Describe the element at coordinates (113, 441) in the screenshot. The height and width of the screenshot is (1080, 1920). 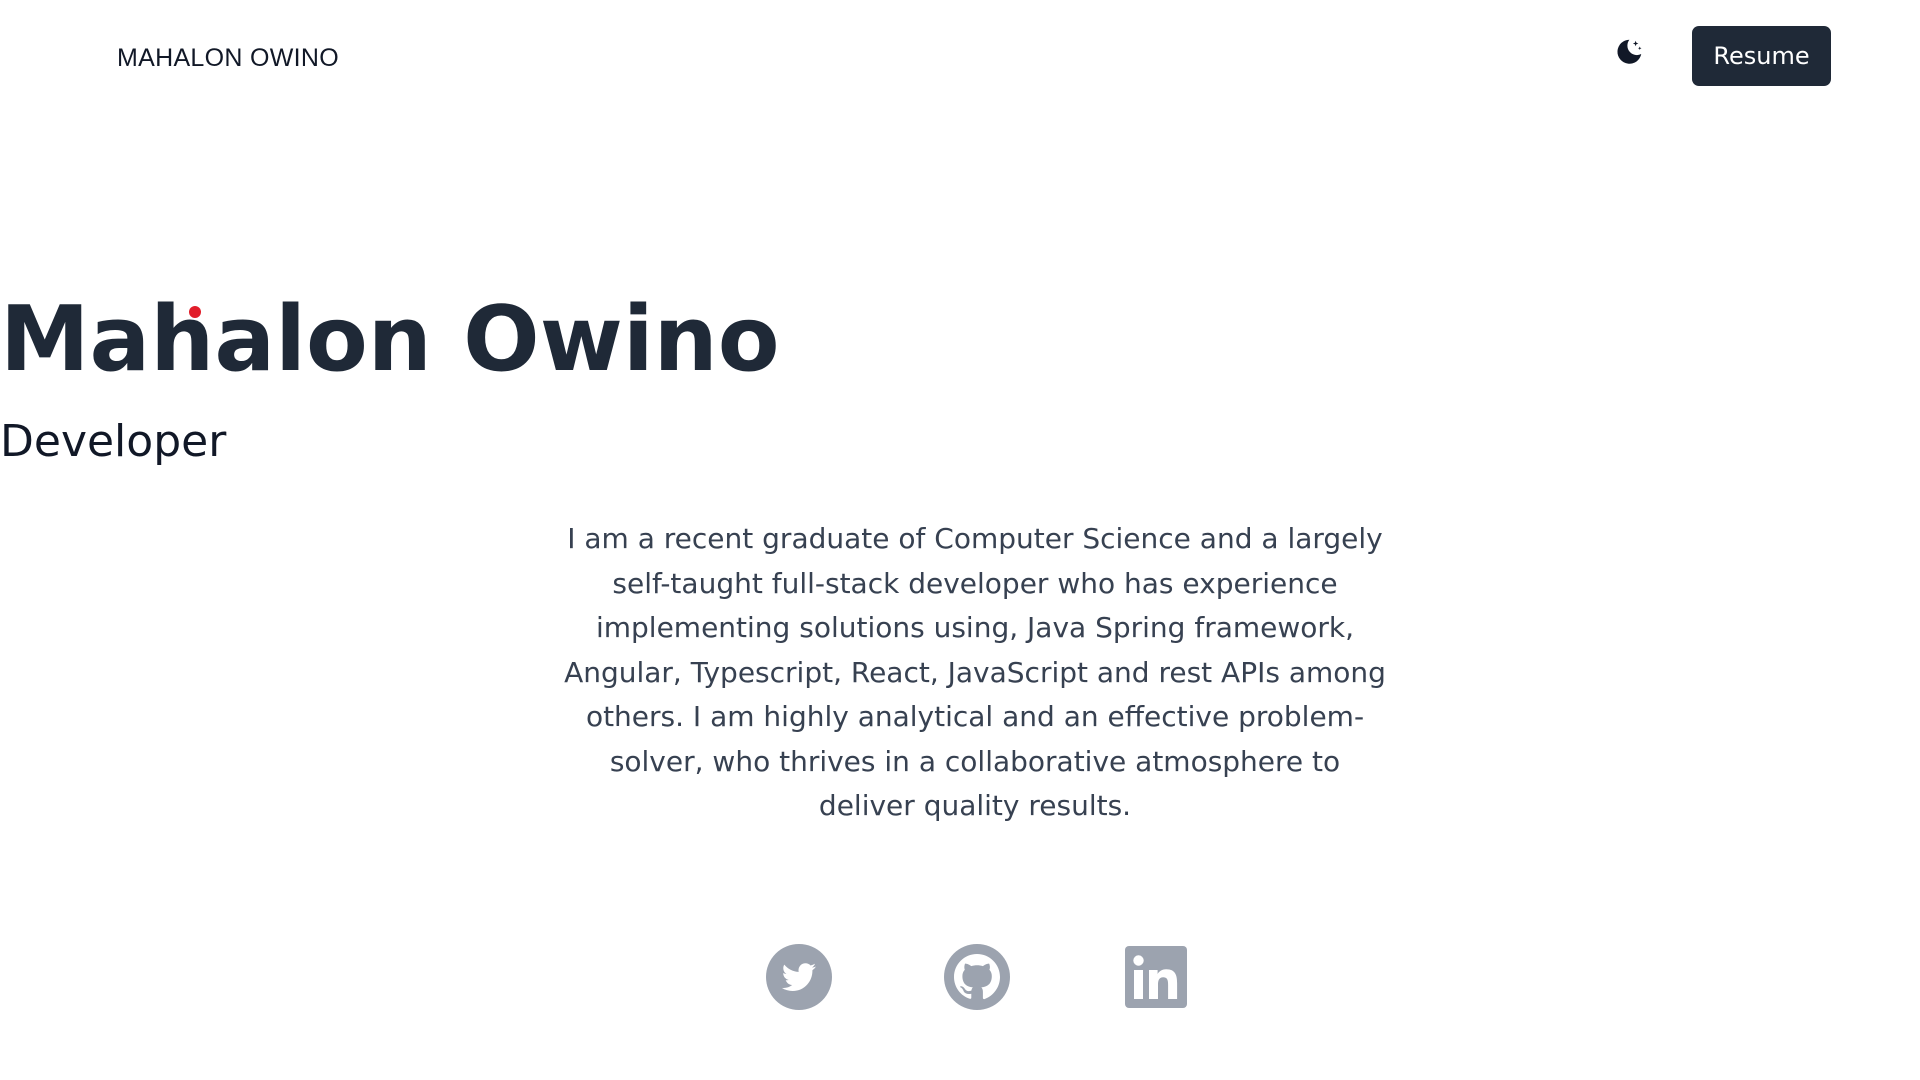
I see `hero-role: Developer` at that location.